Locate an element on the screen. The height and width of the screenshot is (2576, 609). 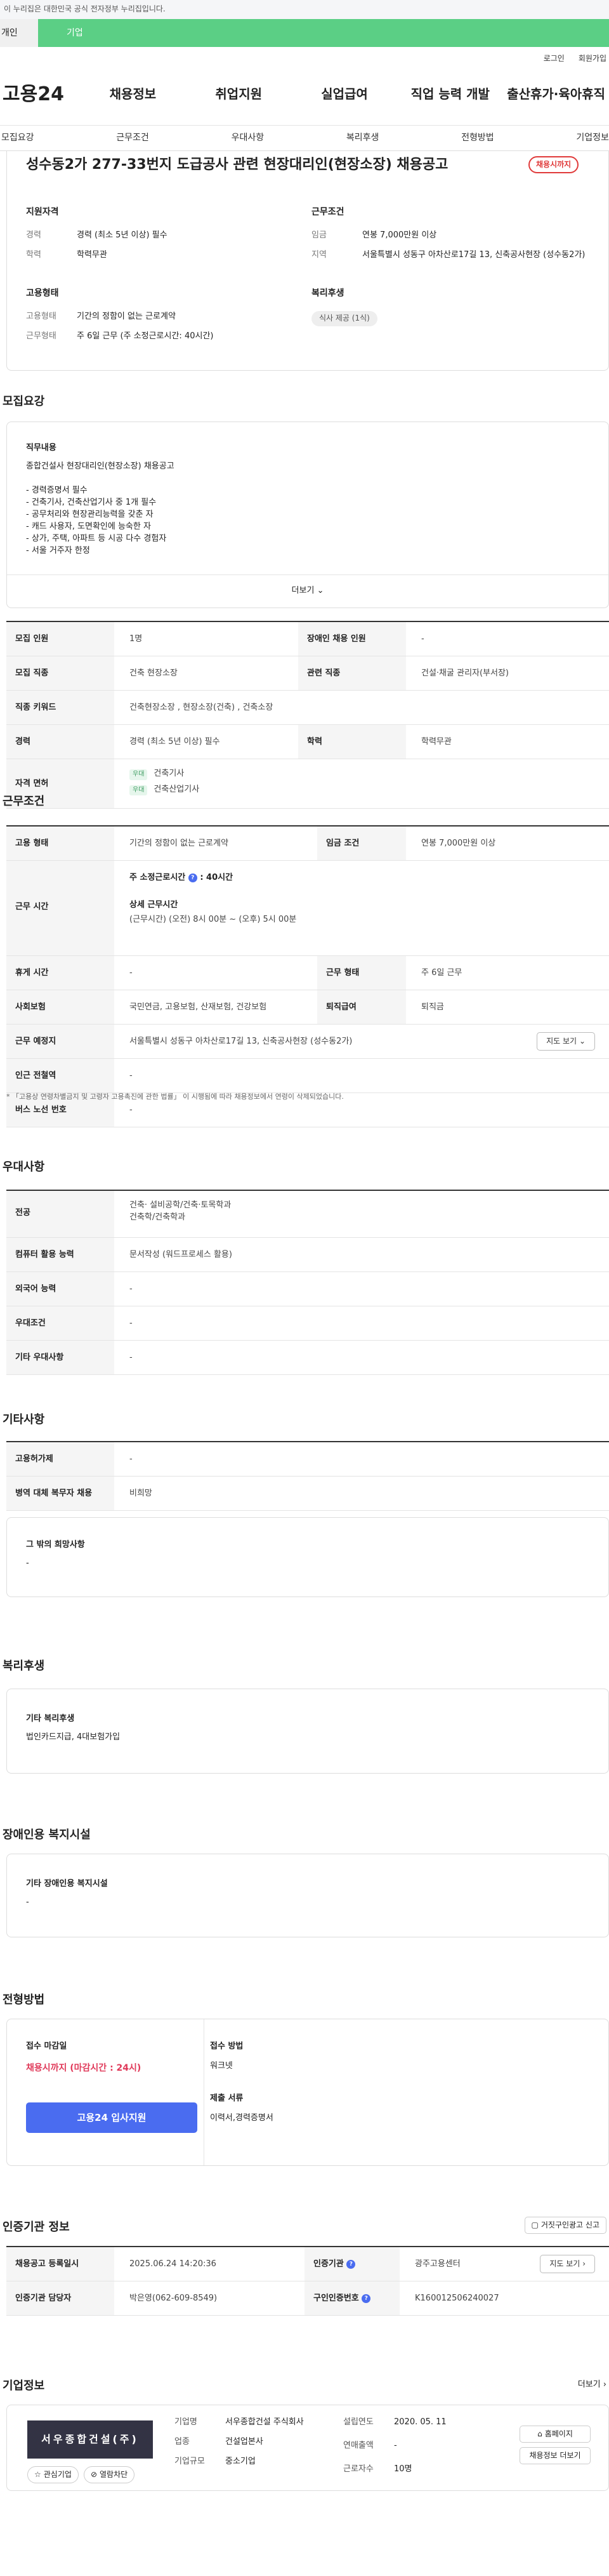
table-key: 관련 직종 is located at coordinates (352, 673).